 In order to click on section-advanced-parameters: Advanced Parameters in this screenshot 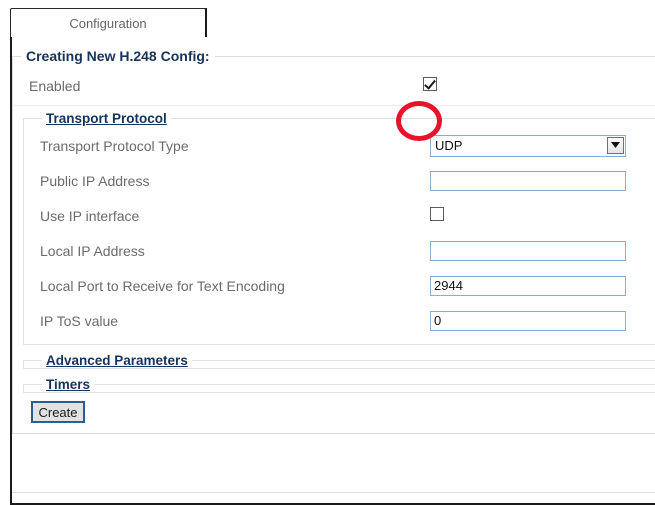, I will do `click(339, 361)`.